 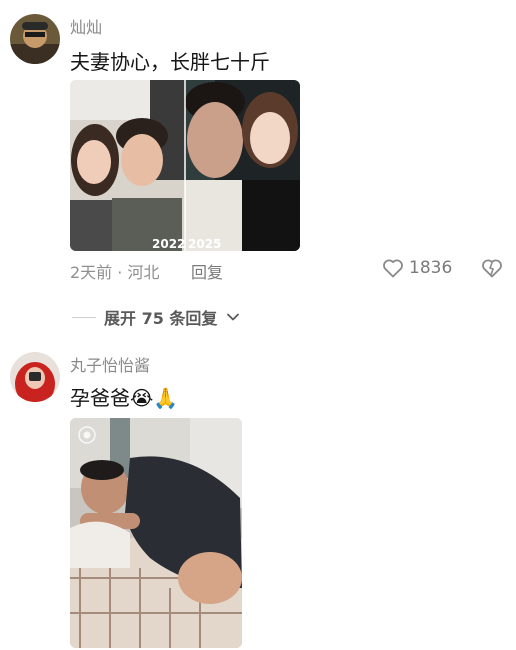 What do you see at coordinates (170, 62) in the screenshot?
I see `comment-text: 夫妻协心，长胖七十斤` at bounding box center [170, 62].